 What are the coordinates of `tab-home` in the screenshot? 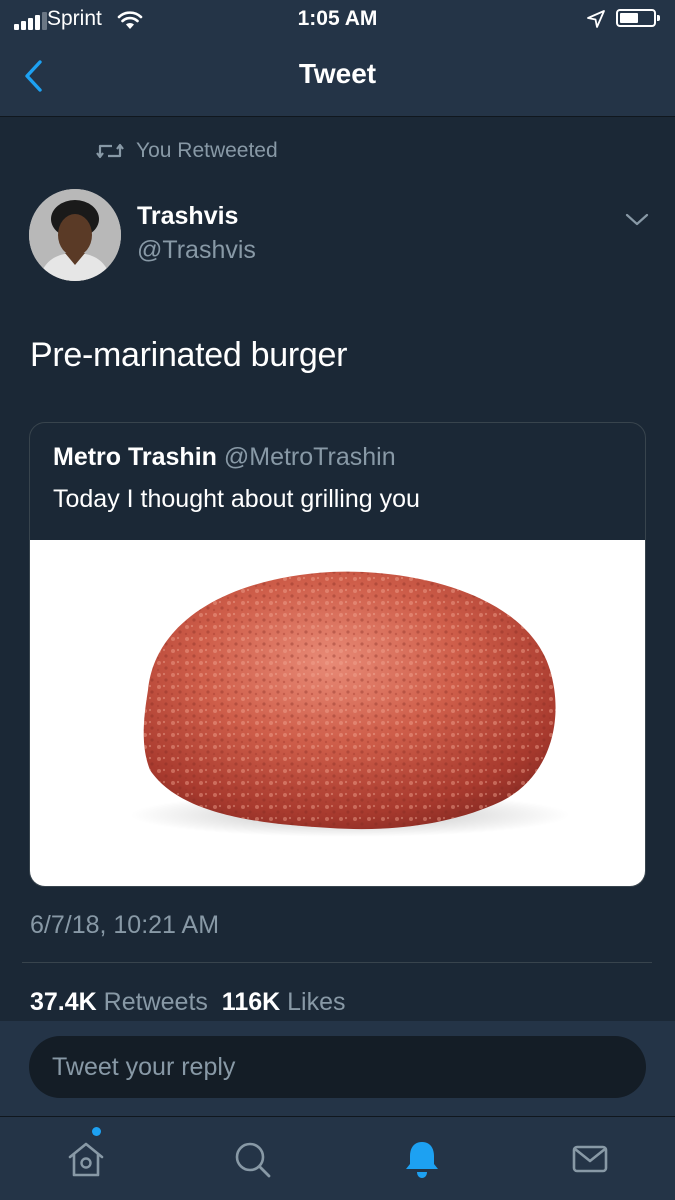 It's located at (86, 1155).